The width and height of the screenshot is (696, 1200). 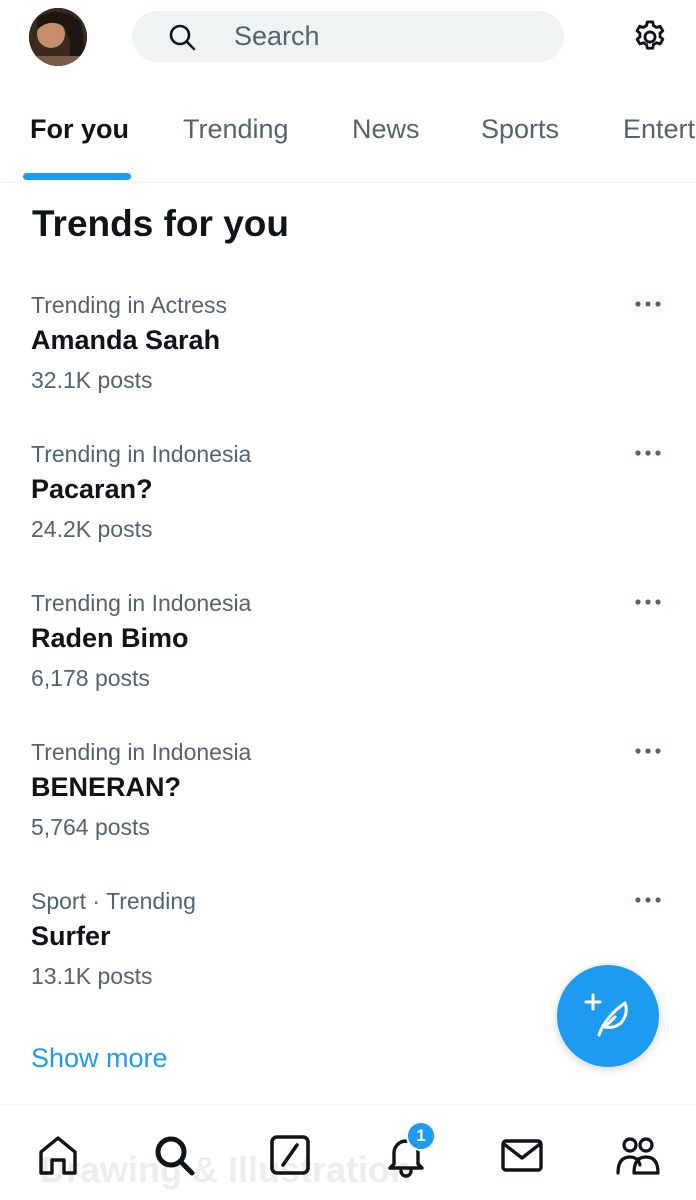 I want to click on search-bar, so click(x=348, y=36).